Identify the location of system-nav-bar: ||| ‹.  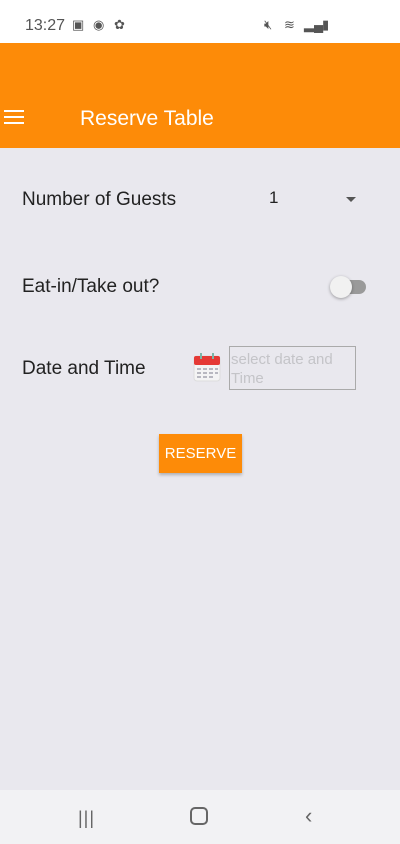
(200, 817).